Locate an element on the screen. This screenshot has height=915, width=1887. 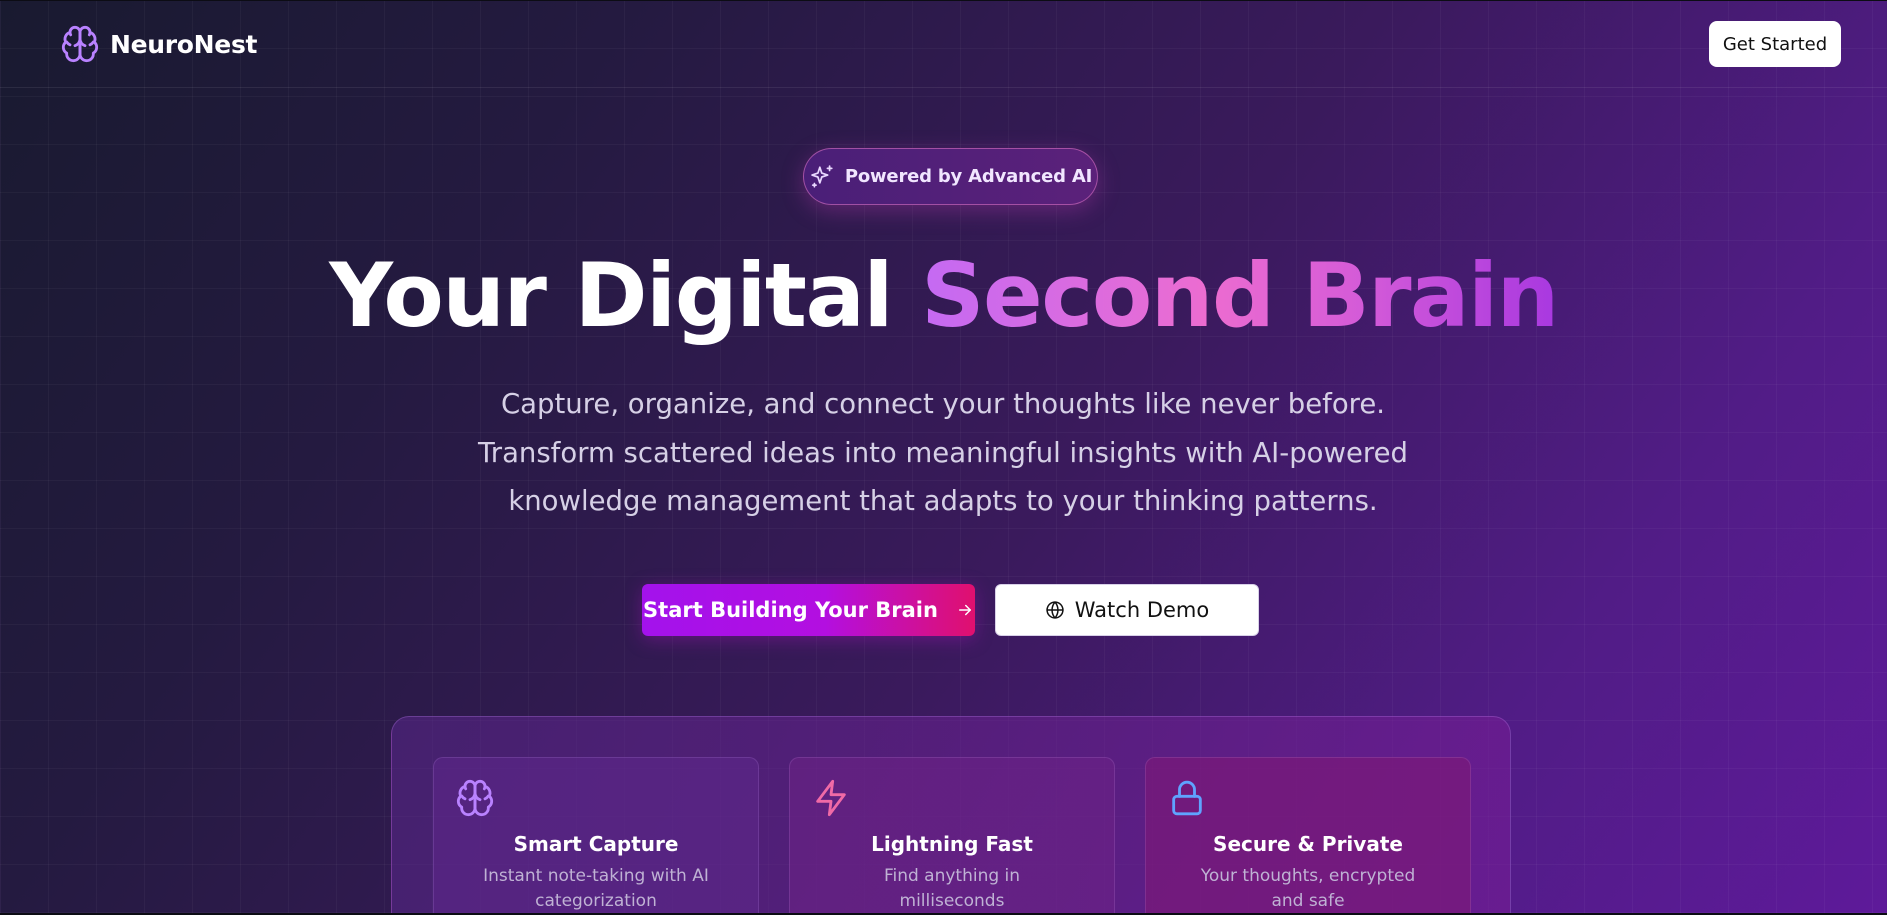
hero-title-gradient: Second Brain is located at coordinates (1240, 295).